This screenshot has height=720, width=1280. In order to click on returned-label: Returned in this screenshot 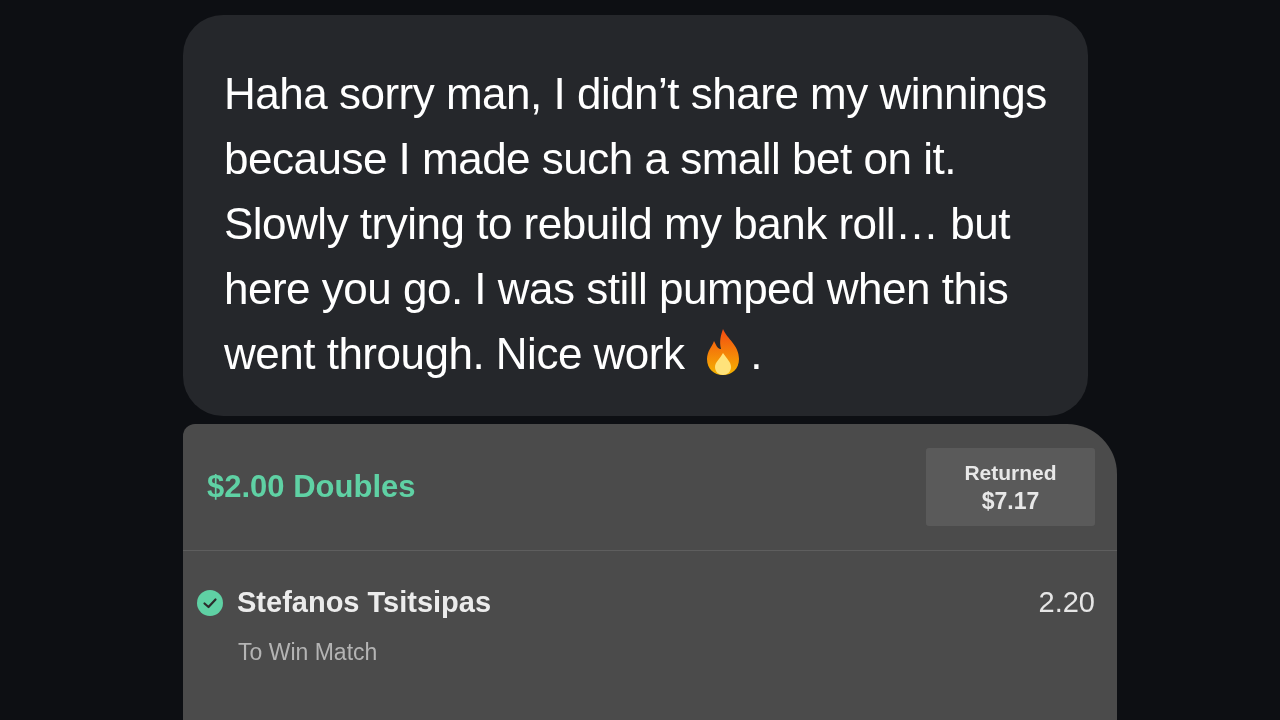, I will do `click(1010, 473)`.